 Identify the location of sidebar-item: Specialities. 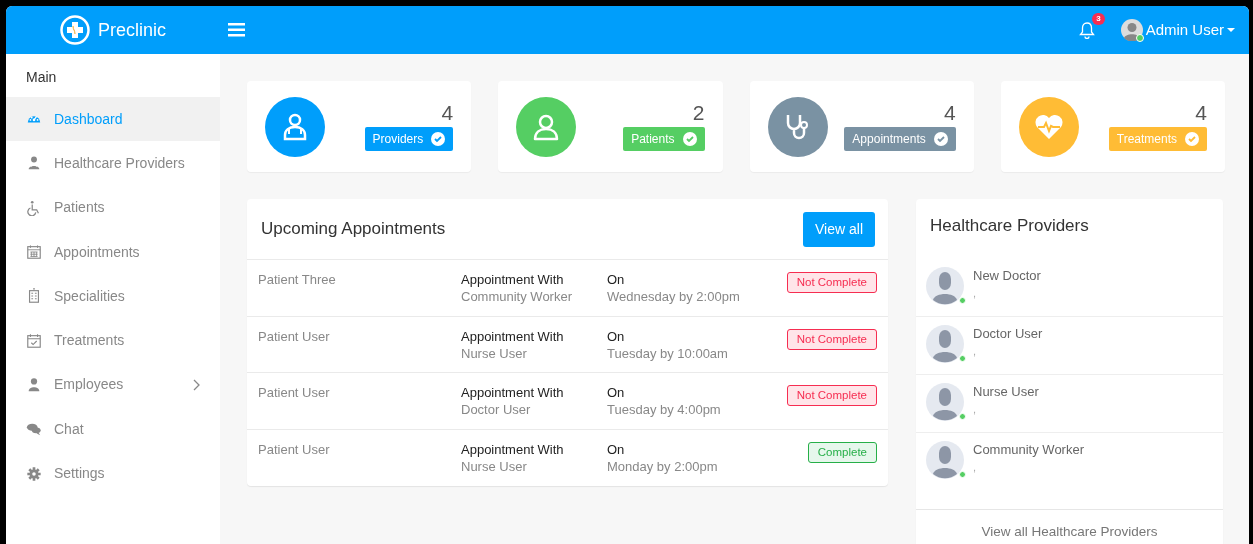
(113, 296).